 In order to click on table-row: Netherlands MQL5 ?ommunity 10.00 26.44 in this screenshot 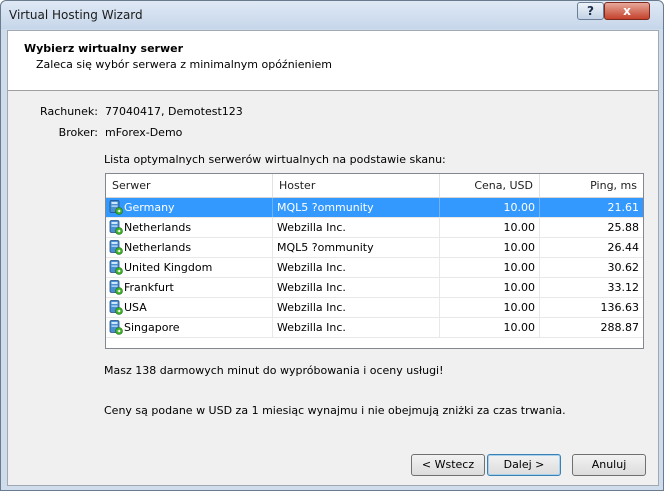, I will do `click(374, 248)`.